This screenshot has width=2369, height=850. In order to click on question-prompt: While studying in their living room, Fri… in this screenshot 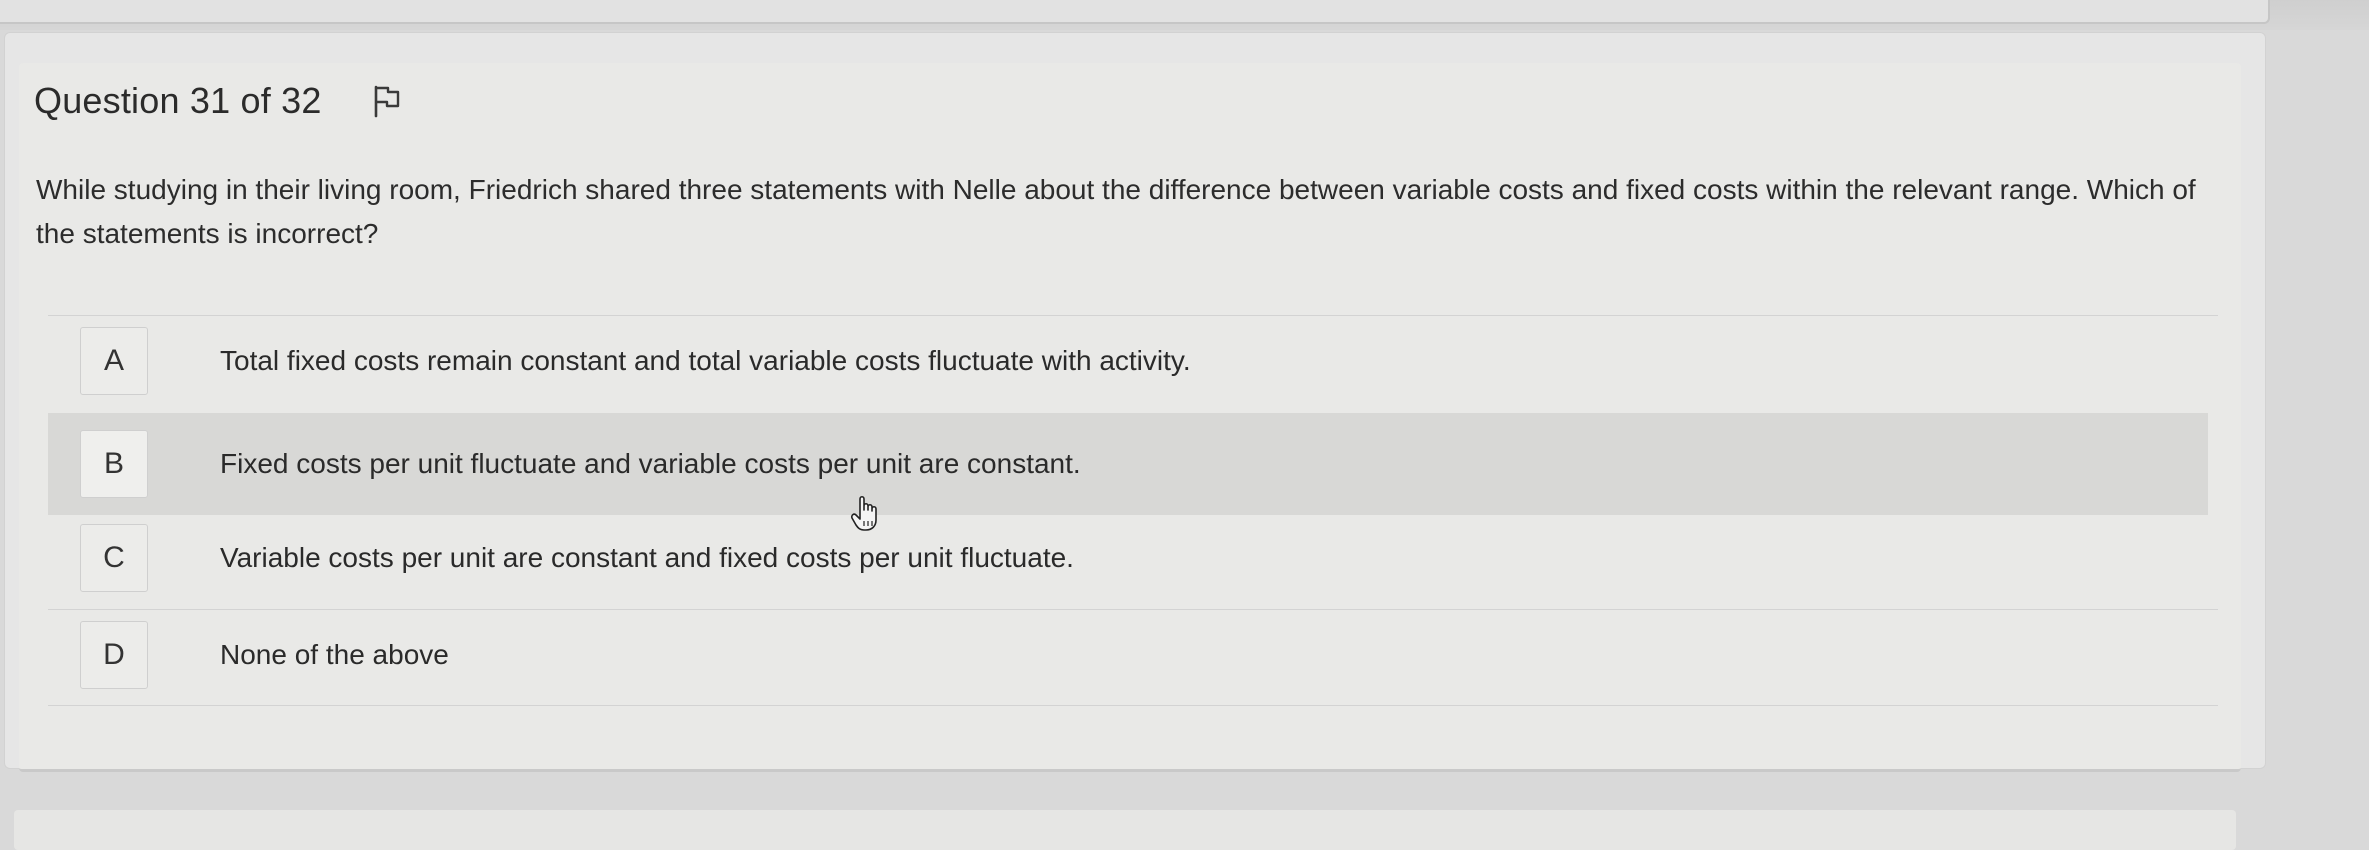, I will do `click(1116, 211)`.